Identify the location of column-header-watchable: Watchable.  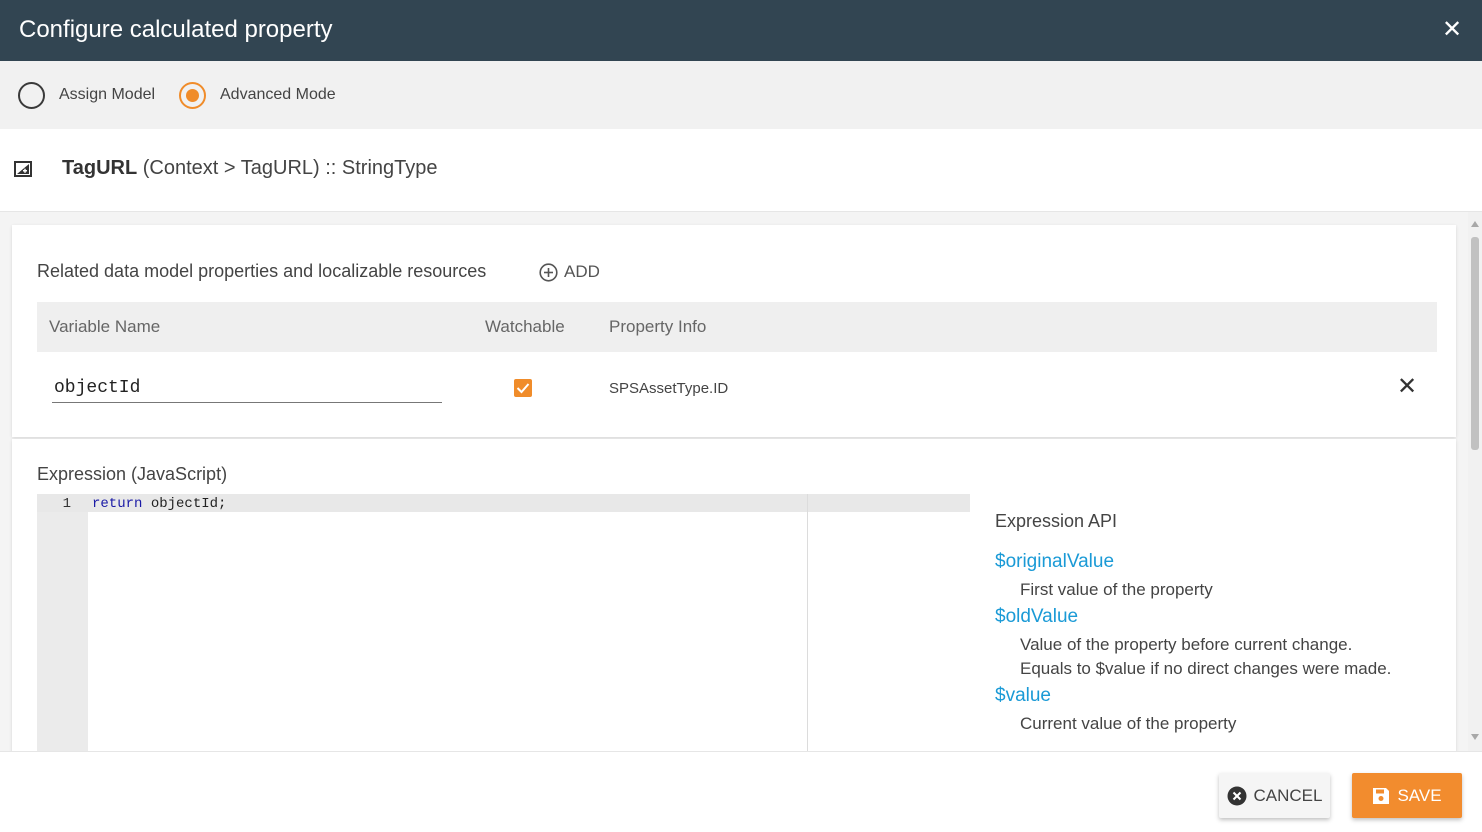
(525, 326).